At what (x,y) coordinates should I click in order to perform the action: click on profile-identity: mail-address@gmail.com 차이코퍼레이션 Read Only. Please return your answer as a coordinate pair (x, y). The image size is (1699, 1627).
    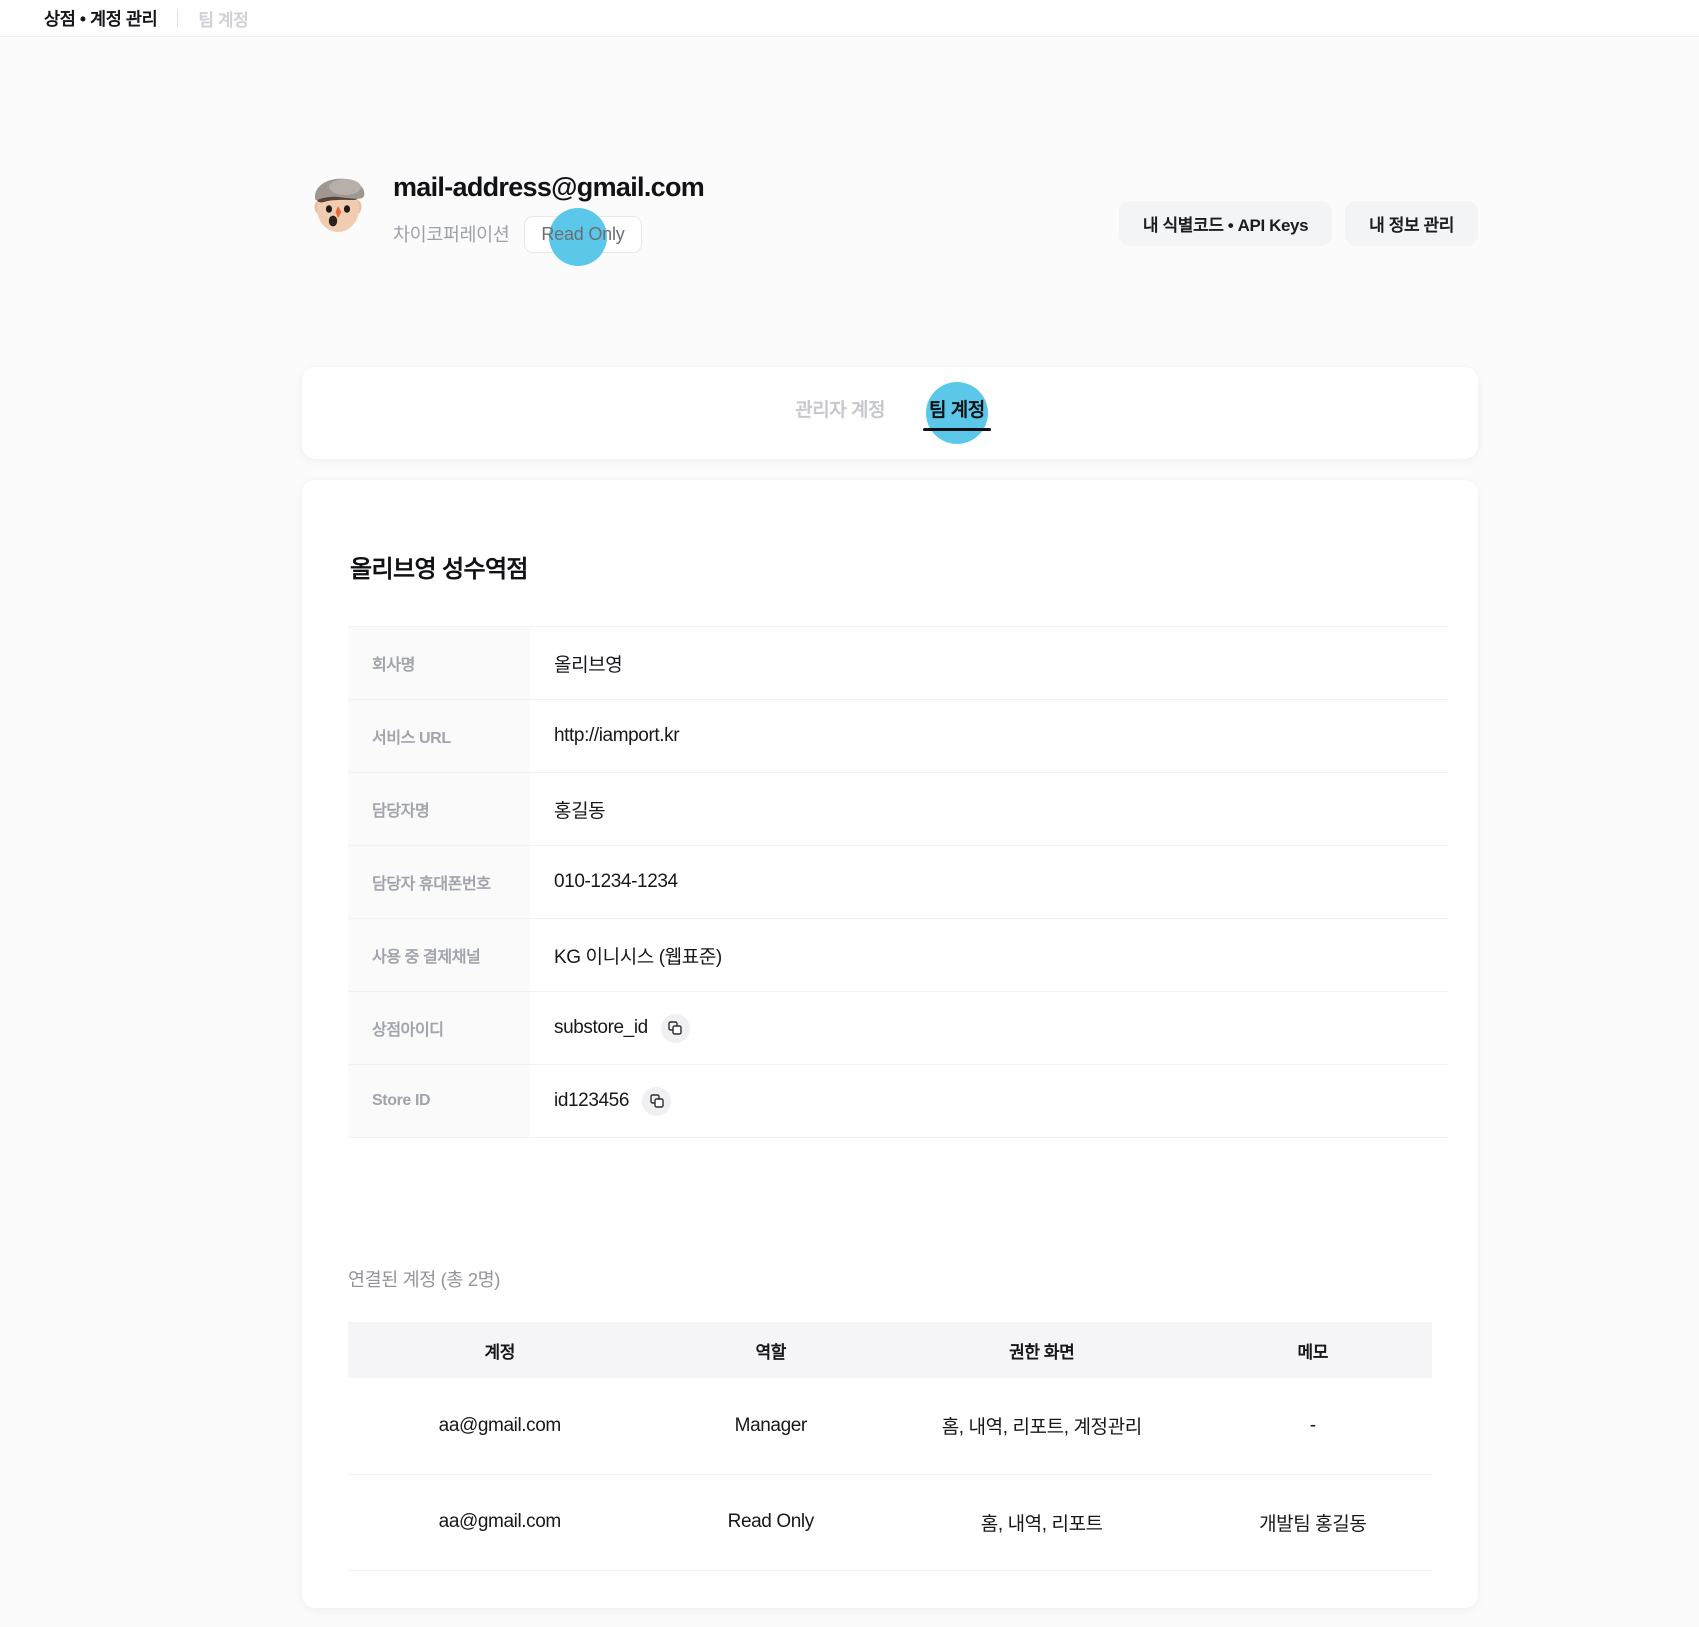
    Looking at the image, I should click on (503, 215).